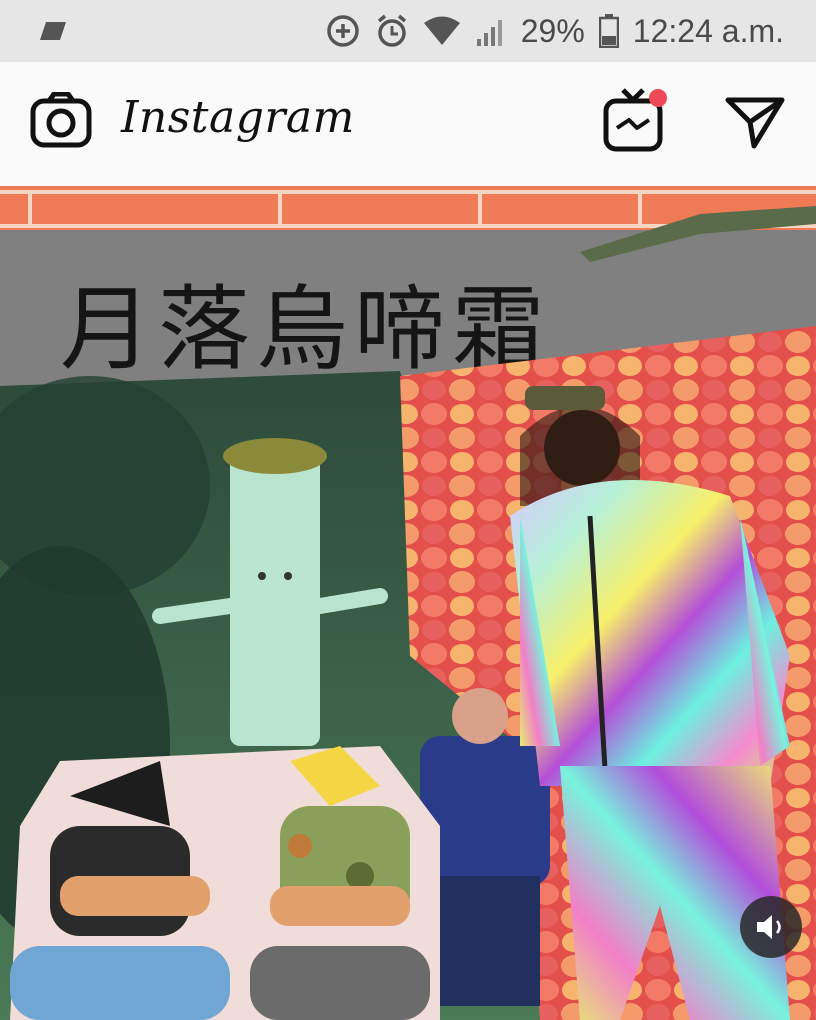 The width and height of the screenshot is (816, 1020). What do you see at coordinates (61, 120) in the screenshot?
I see `camera-icon` at bounding box center [61, 120].